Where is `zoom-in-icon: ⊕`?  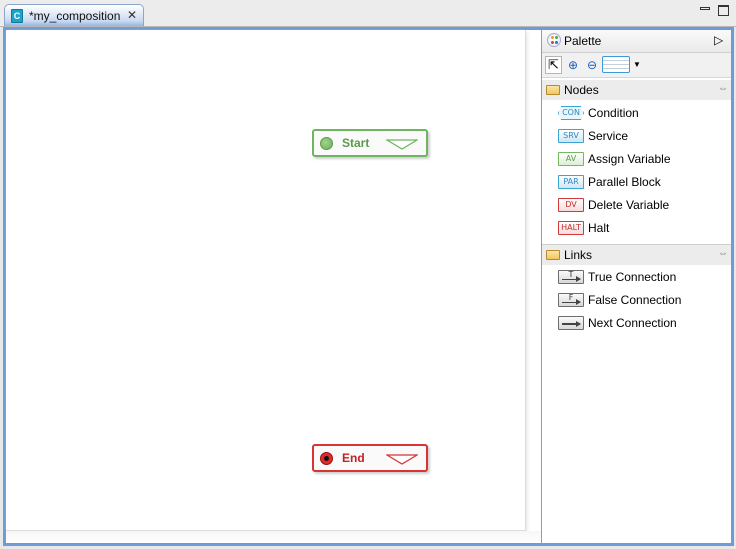 zoom-in-icon: ⊕ is located at coordinates (573, 65).